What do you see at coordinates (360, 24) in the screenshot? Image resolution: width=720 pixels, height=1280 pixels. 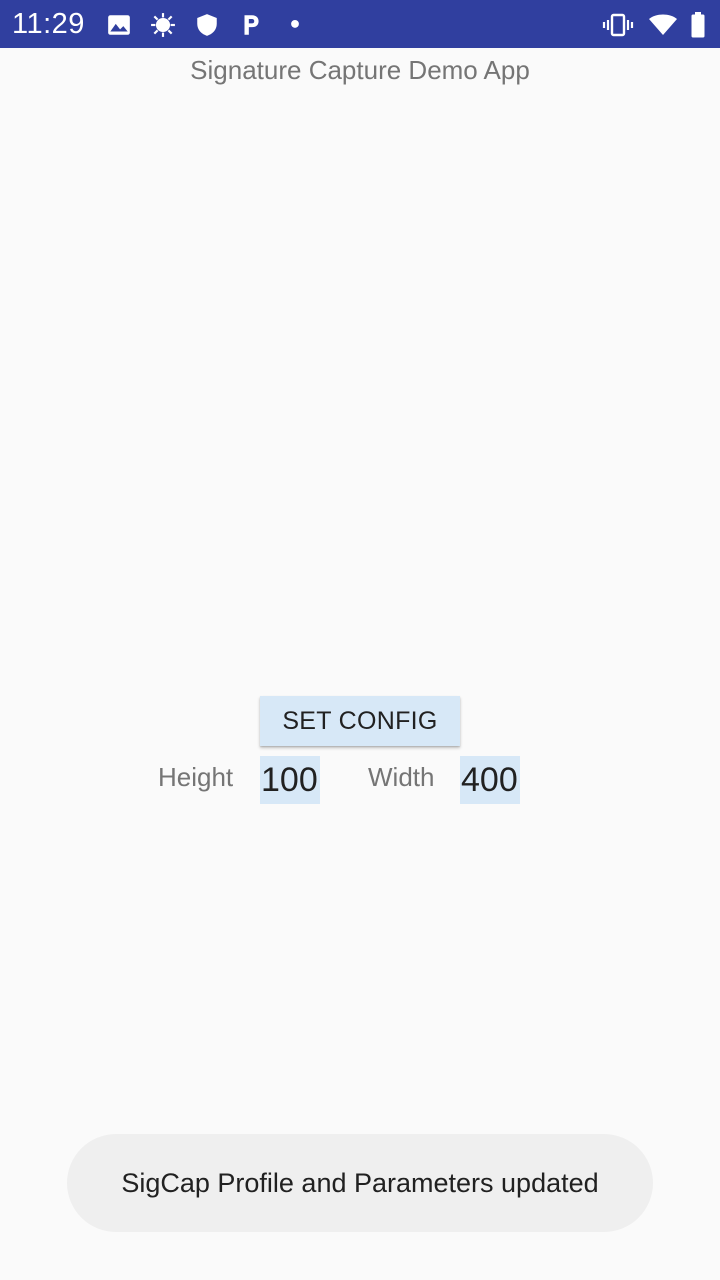 I see `status-bar: 11:29` at bounding box center [360, 24].